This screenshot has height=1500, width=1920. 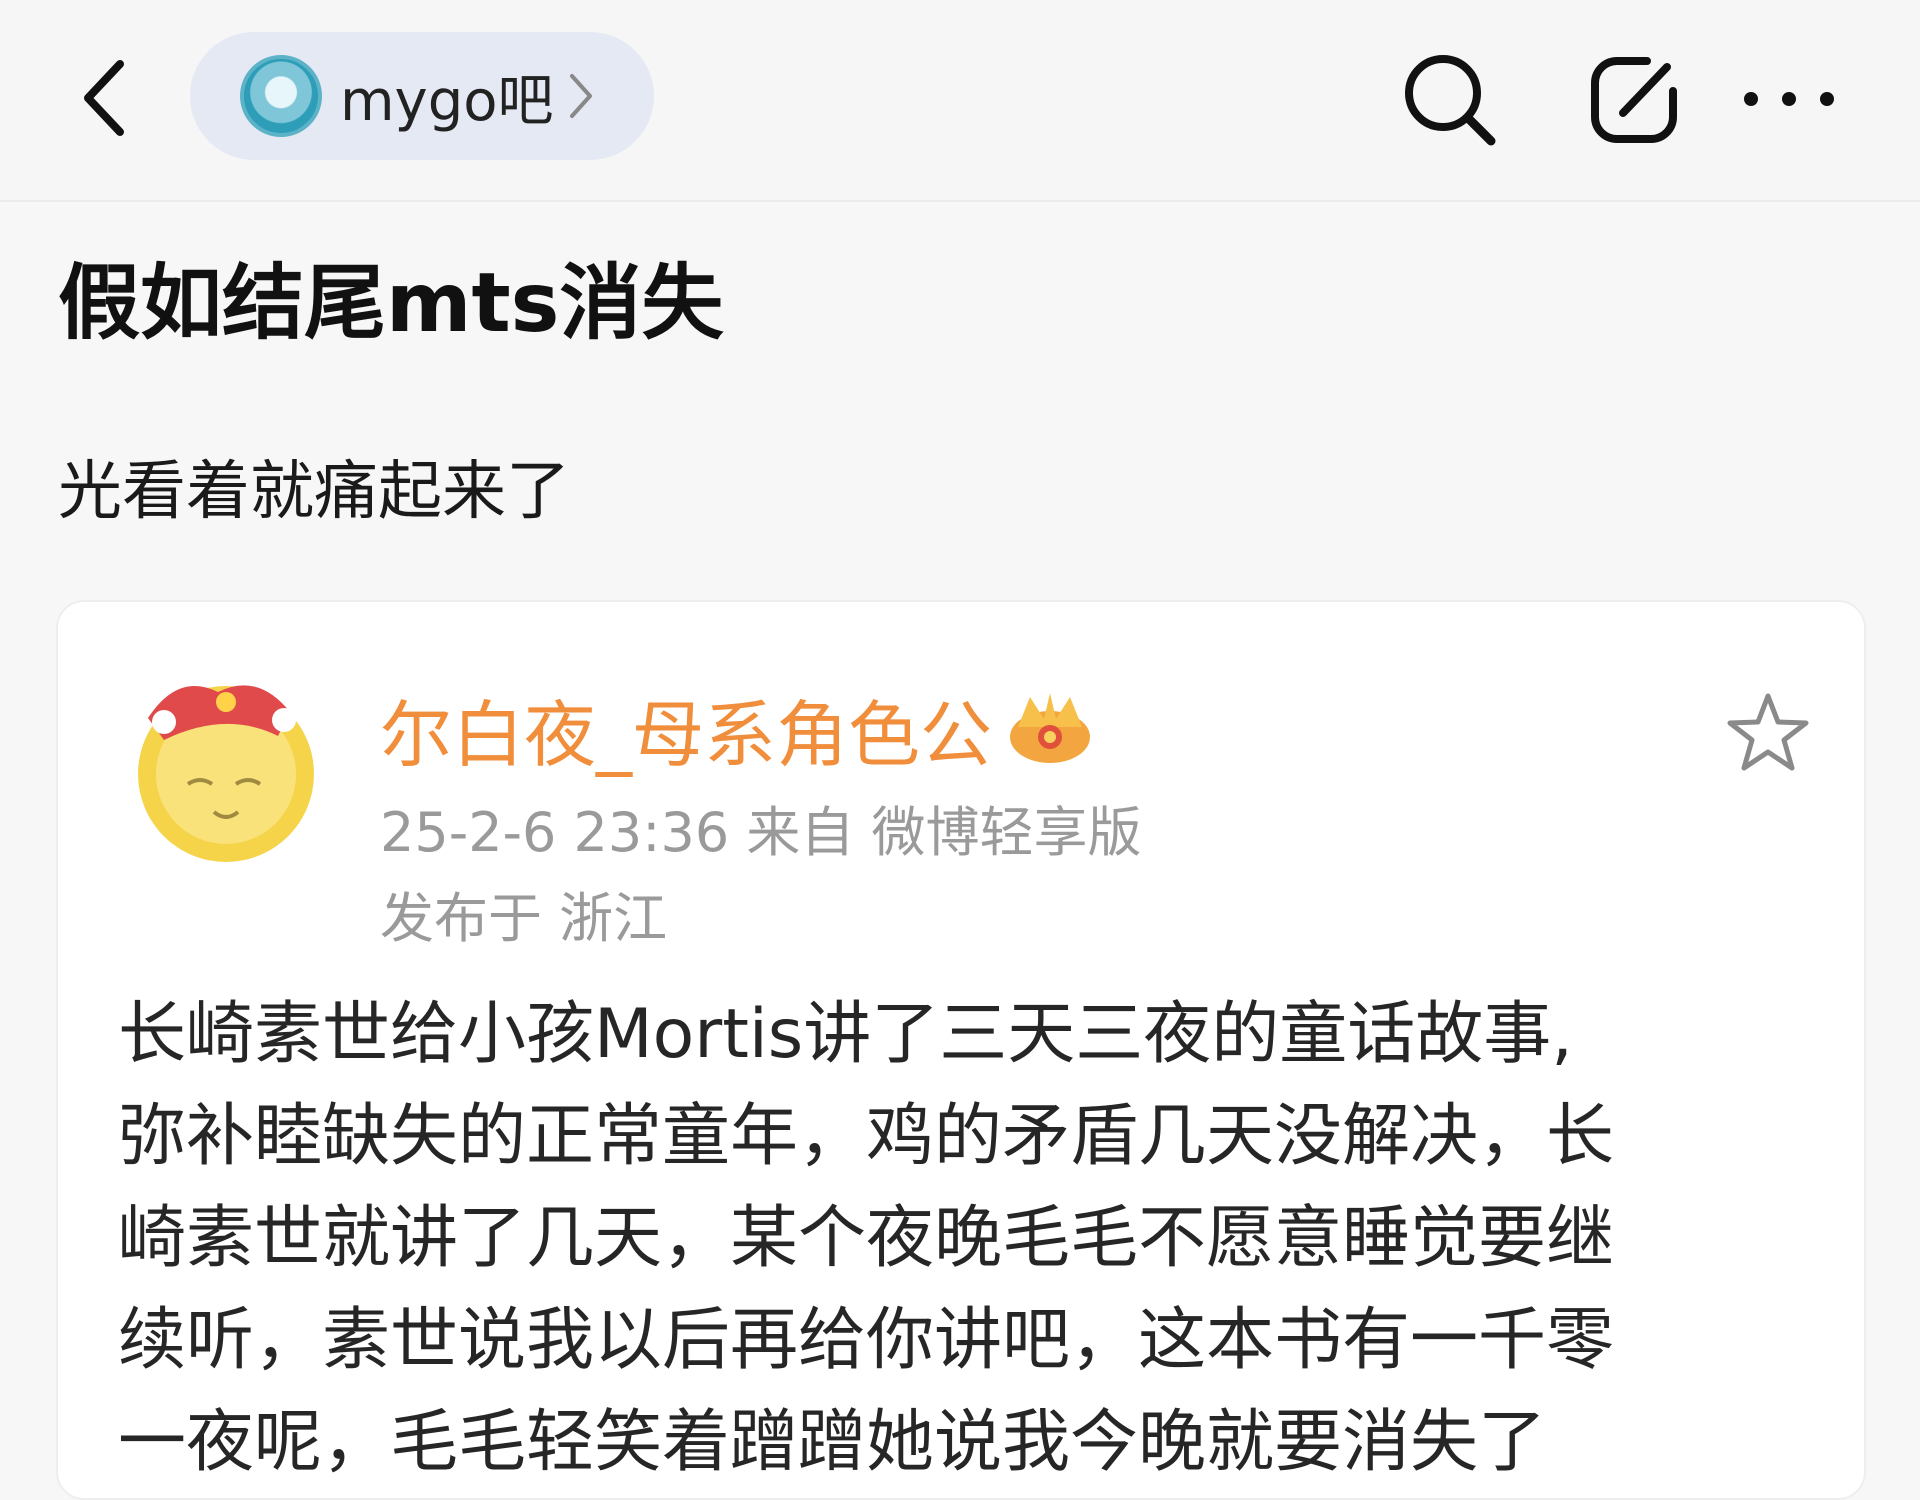 I want to click on share-button, so click(x=1635, y=99).